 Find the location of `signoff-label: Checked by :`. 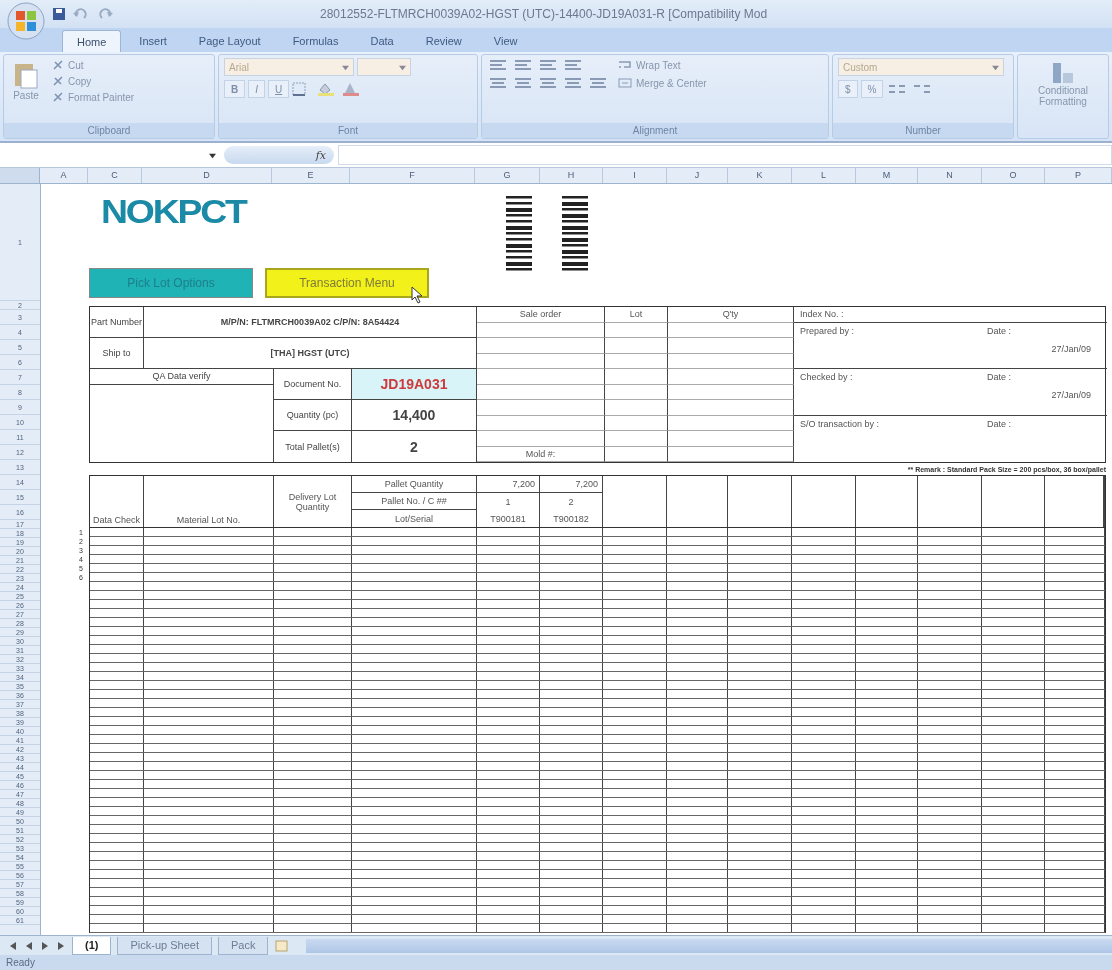

signoff-label: Checked by : is located at coordinates (826, 377).